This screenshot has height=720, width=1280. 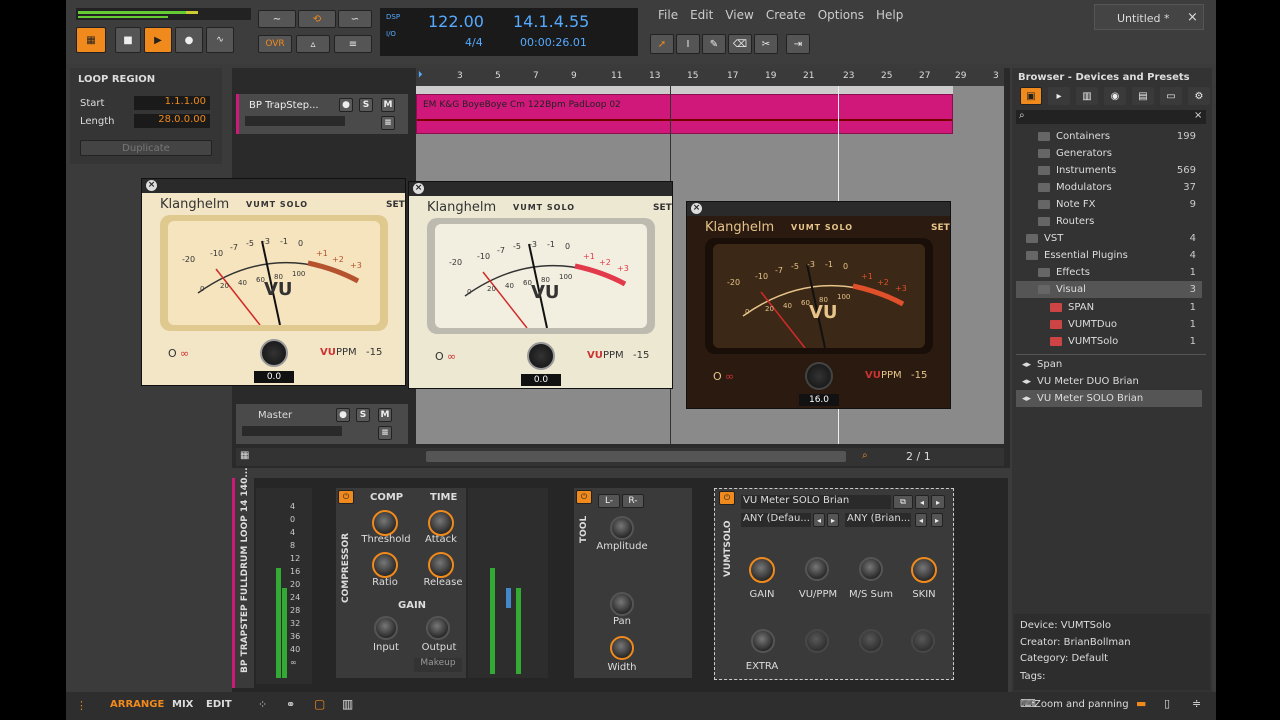 I want to click on browser-item: Effects 1, so click(x=1109, y=272).